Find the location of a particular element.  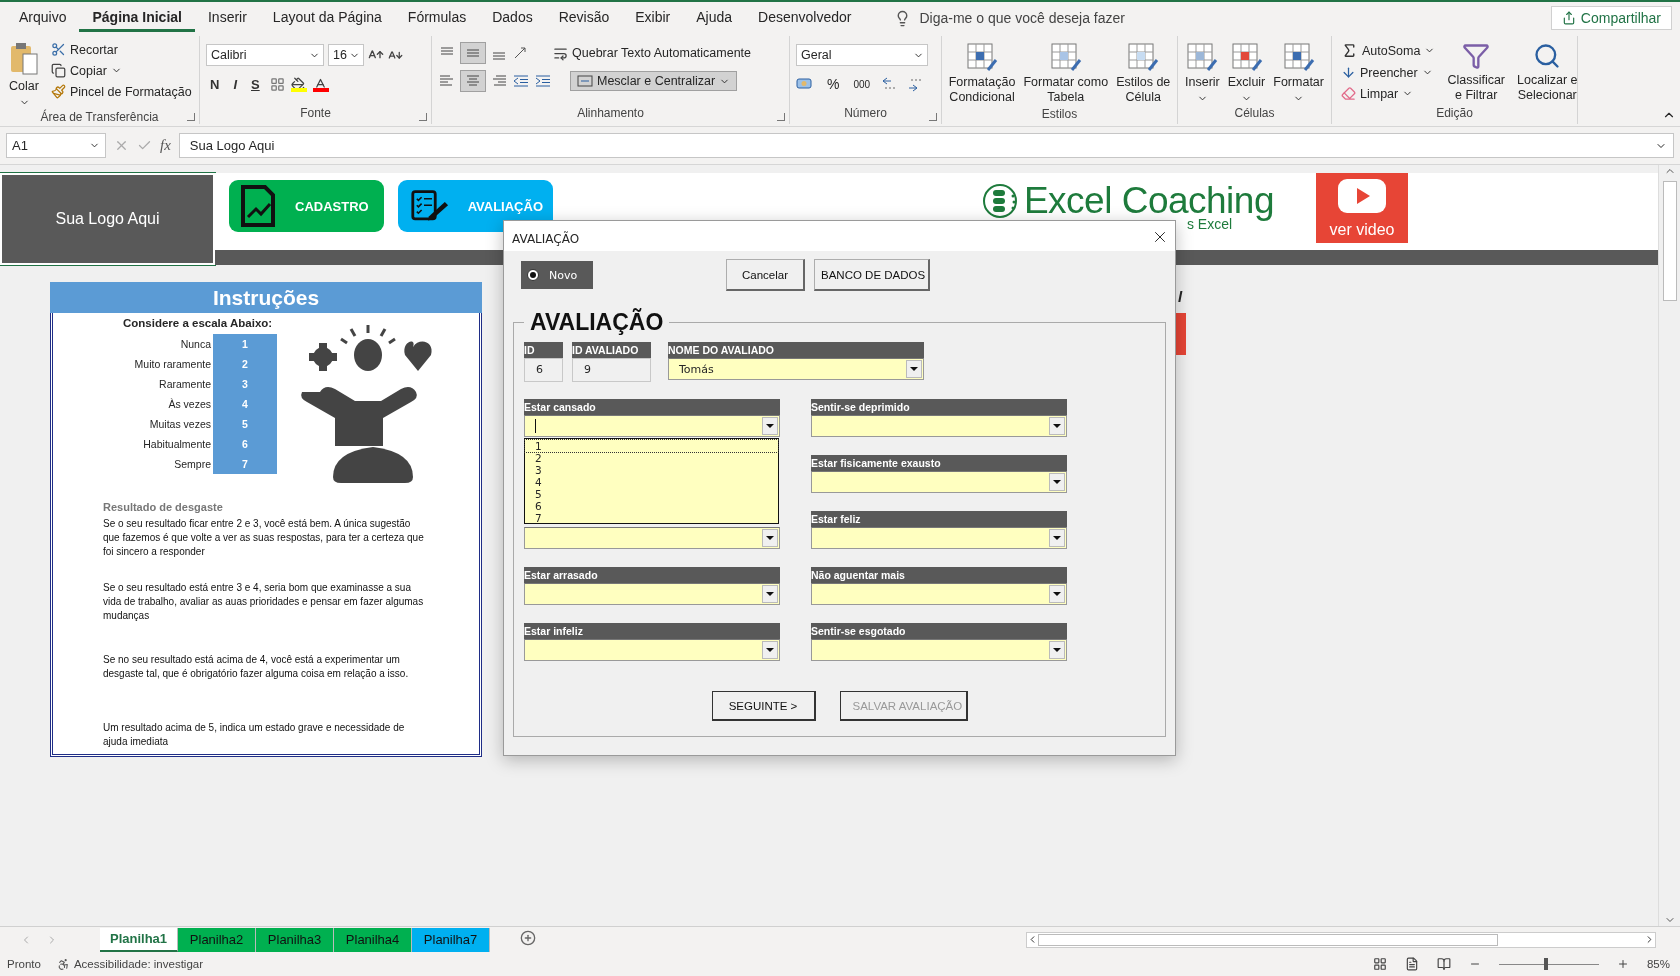

font-color-icon is located at coordinates (320, 84).